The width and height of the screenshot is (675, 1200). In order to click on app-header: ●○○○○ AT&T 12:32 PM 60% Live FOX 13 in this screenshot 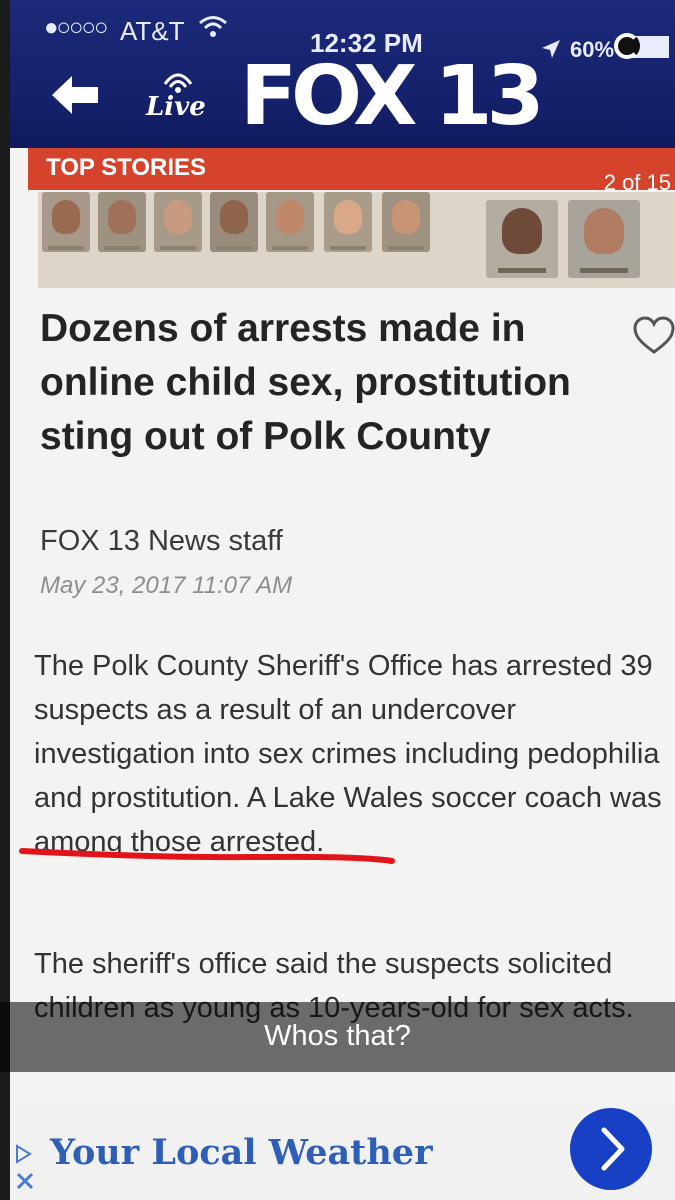, I will do `click(342, 74)`.